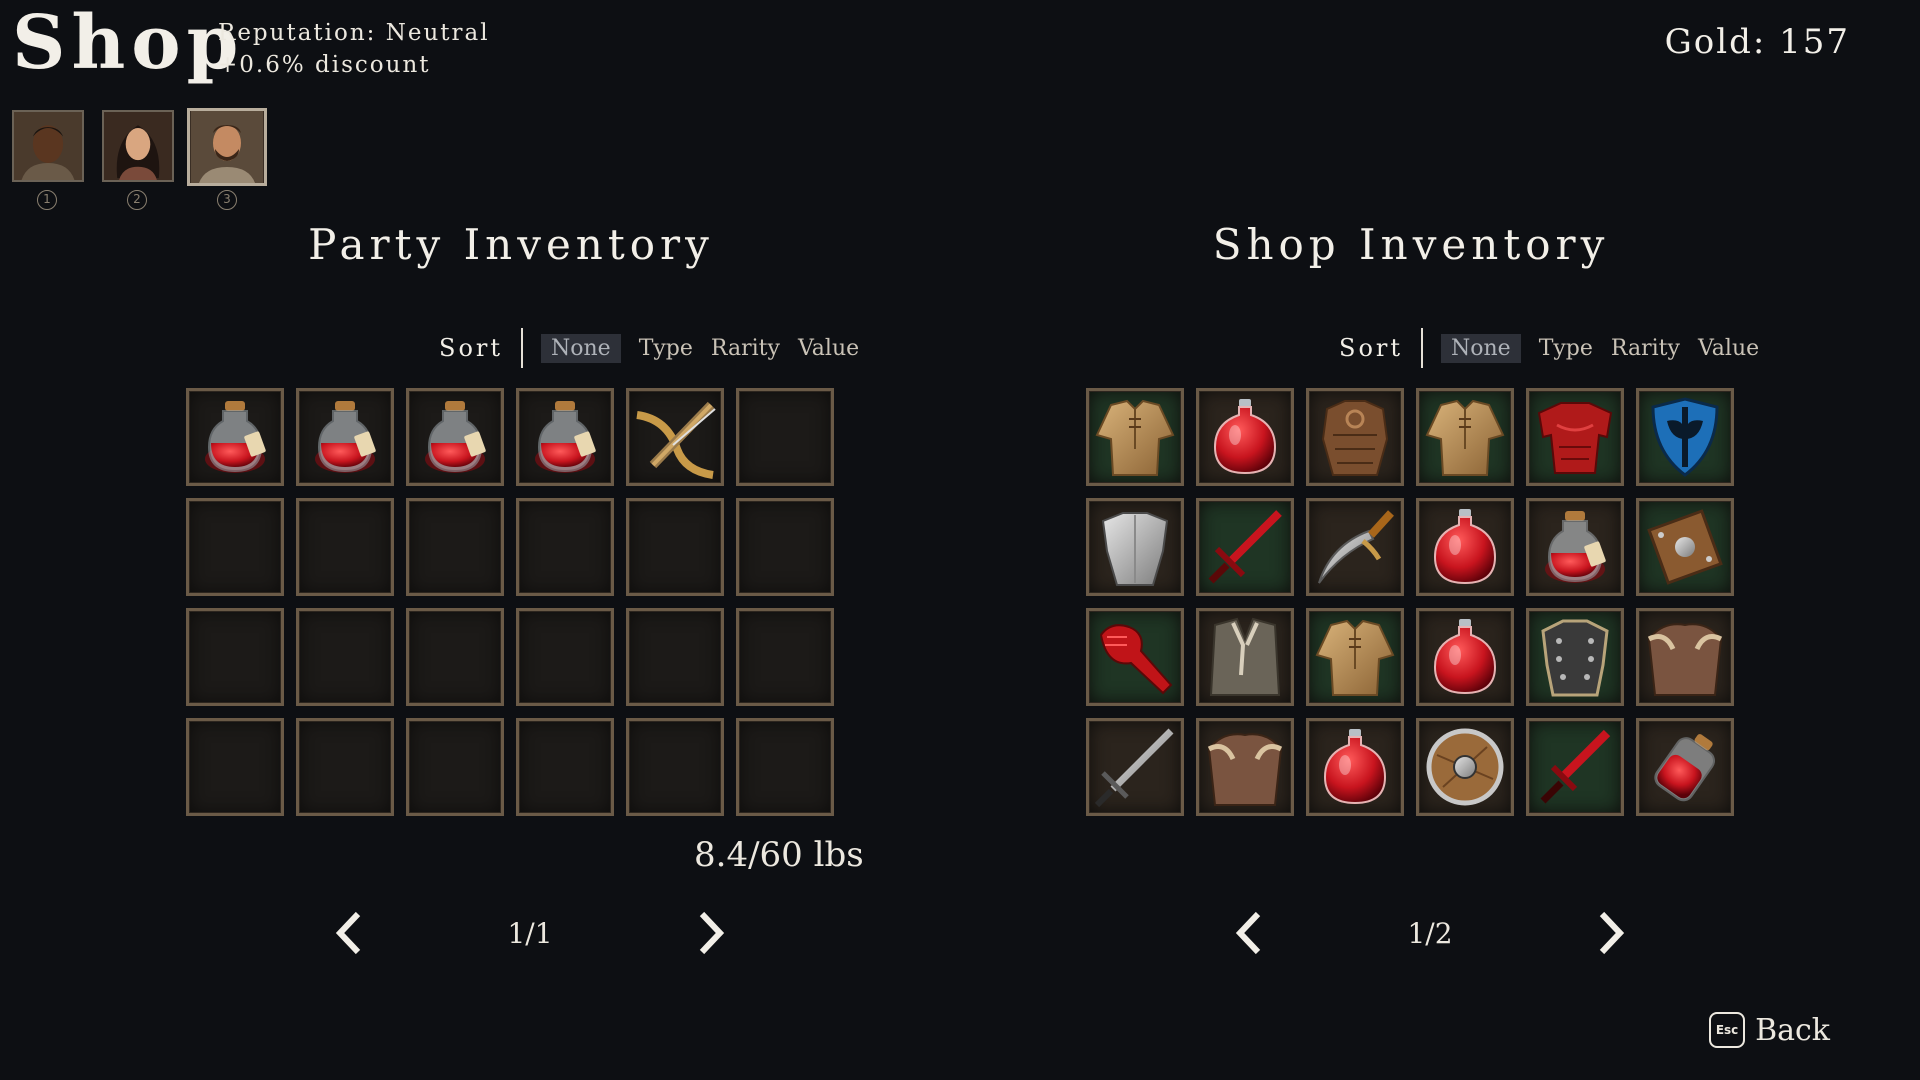  I want to click on esc-key-icon: Esc, so click(1727, 1030).